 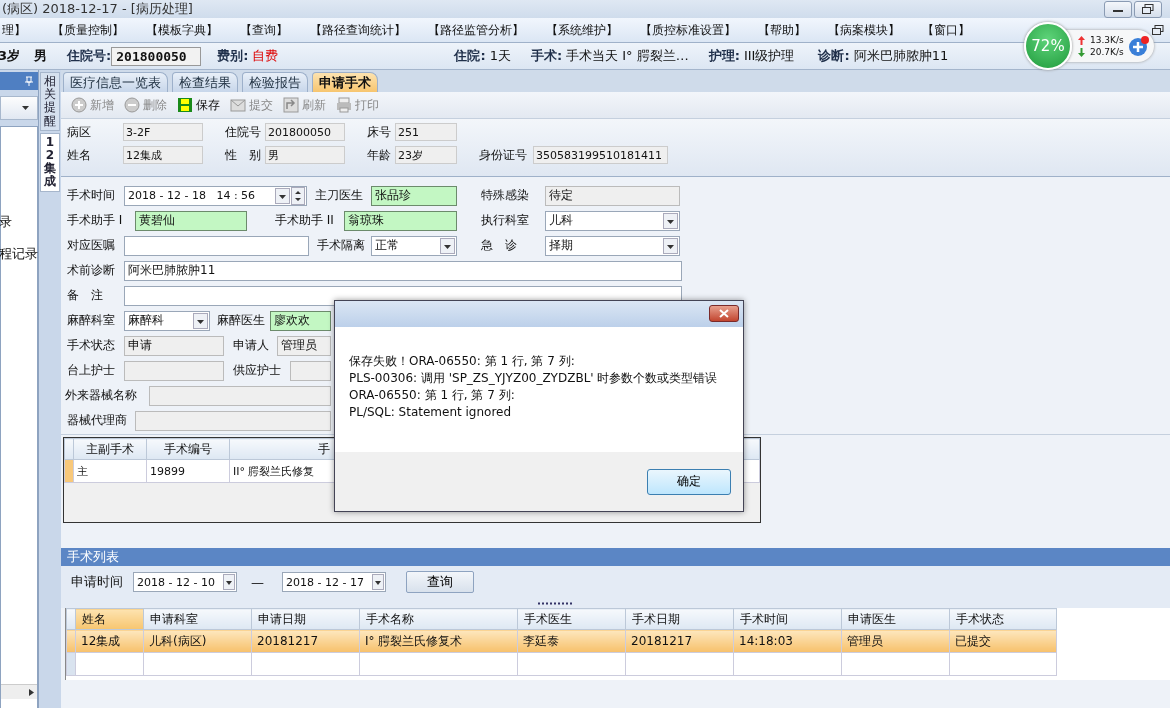 What do you see at coordinates (216, 245) in the screenshot?
I see `input-field` at bounding box center [216, 245].